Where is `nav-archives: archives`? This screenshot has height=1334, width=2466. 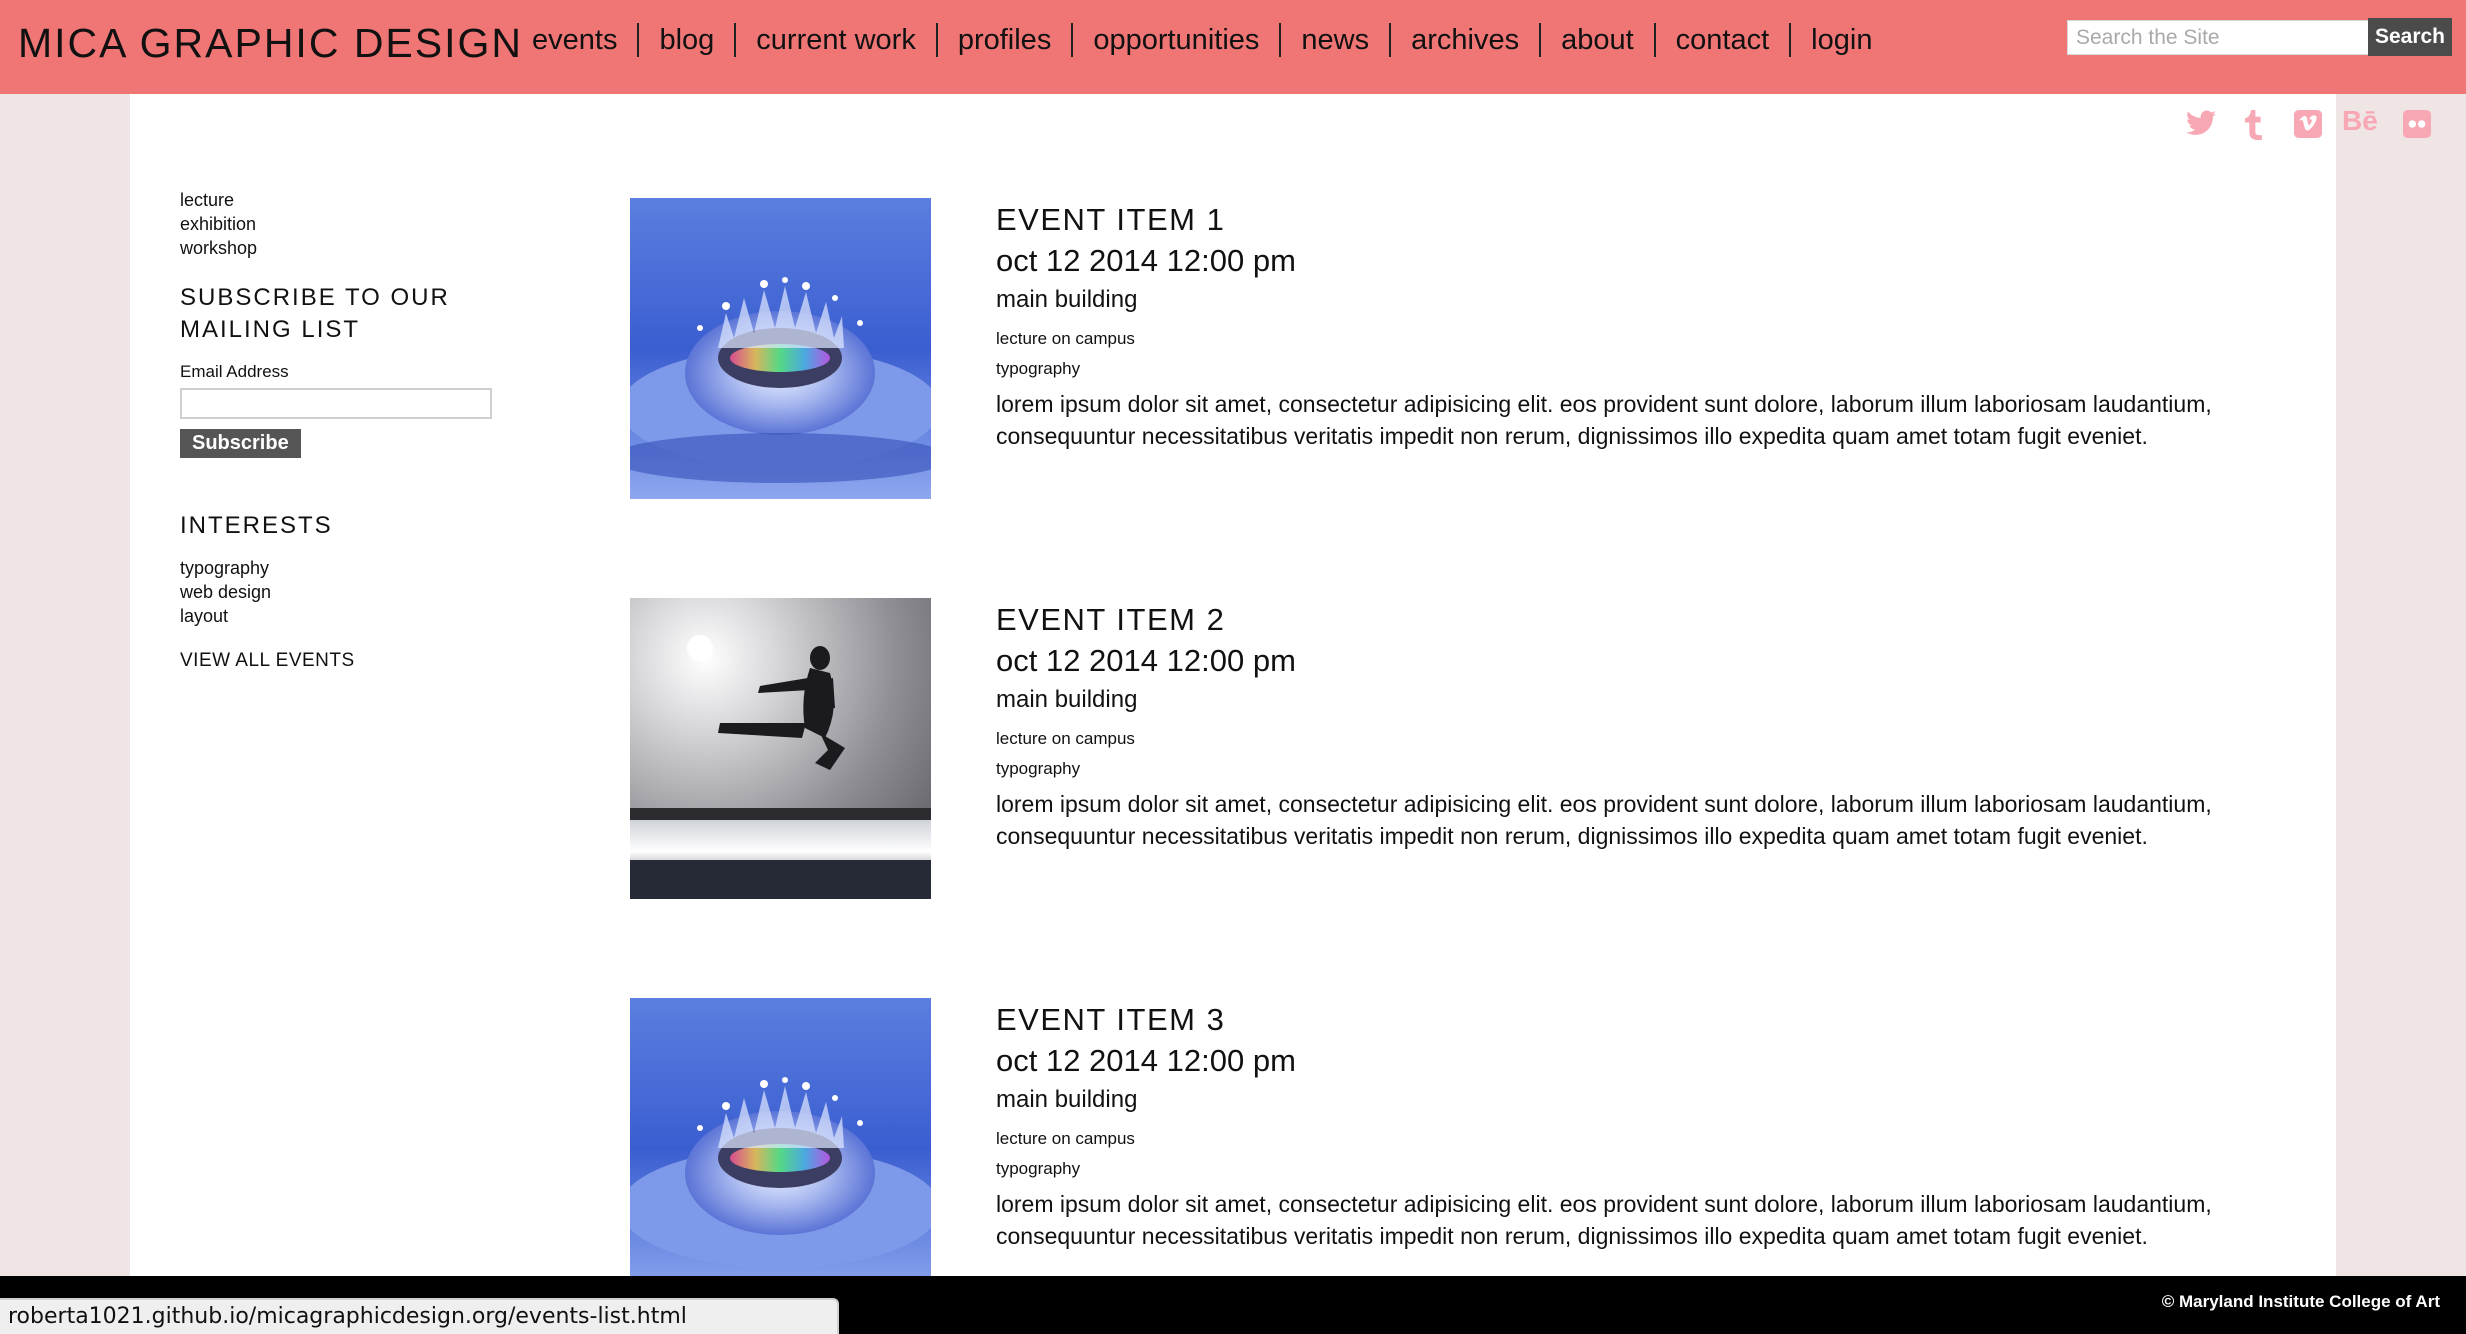 nav-archives: archives is located at coordinates (1466, 40).